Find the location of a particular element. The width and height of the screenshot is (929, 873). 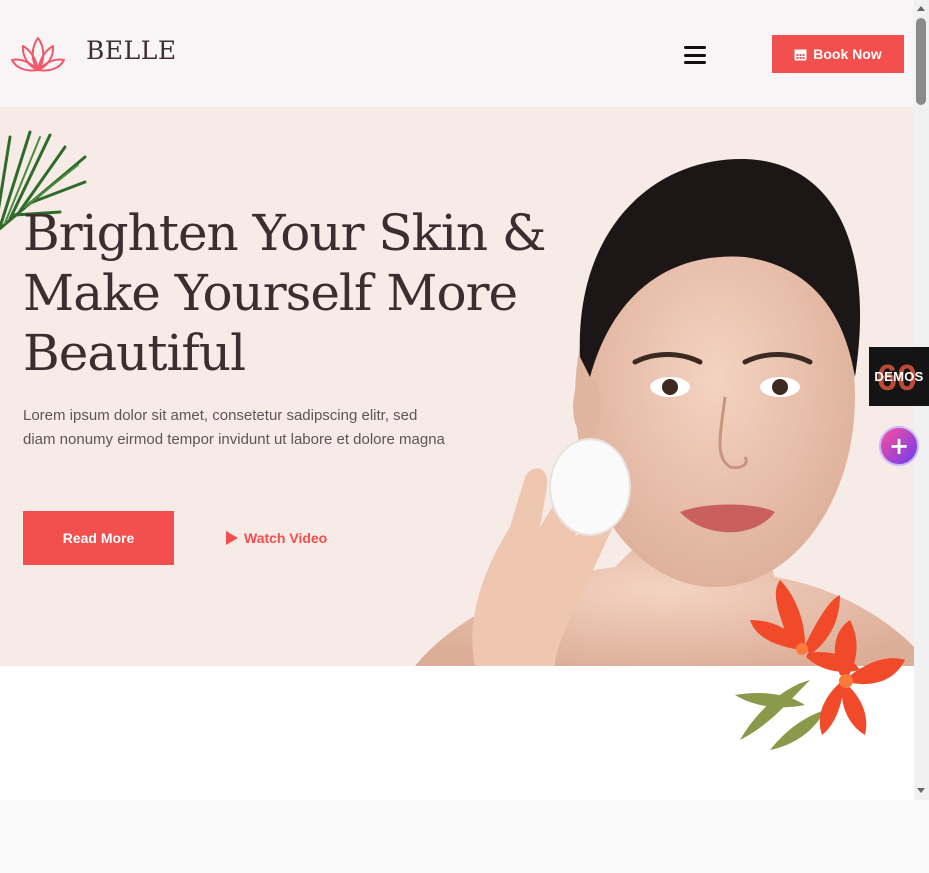

watch-video-link: Watch Video is located at coordinates (276, 538).